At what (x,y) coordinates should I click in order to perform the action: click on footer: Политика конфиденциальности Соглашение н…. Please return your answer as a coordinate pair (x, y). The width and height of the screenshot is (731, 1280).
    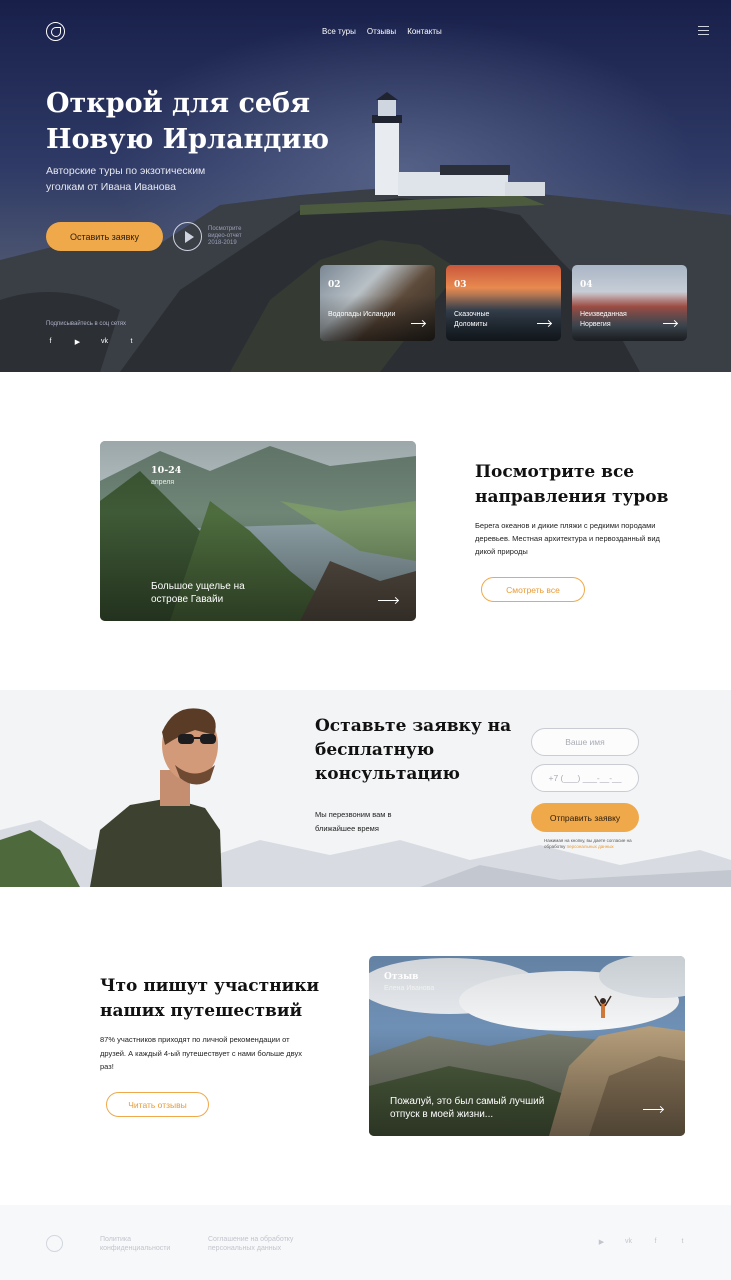
    Looking at the image, I should click on (365, 1242).